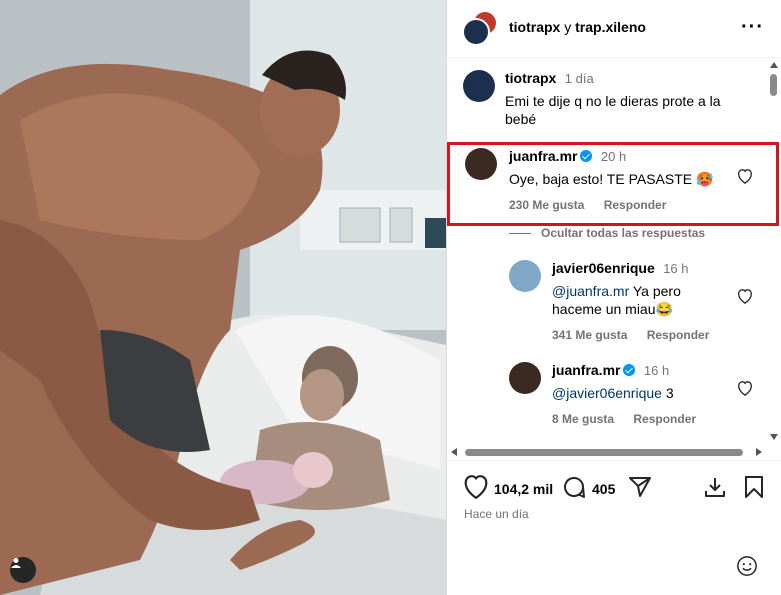  Describe the element at coordinates (754, 487) in the screenshot. I see `save-icon` at that location.